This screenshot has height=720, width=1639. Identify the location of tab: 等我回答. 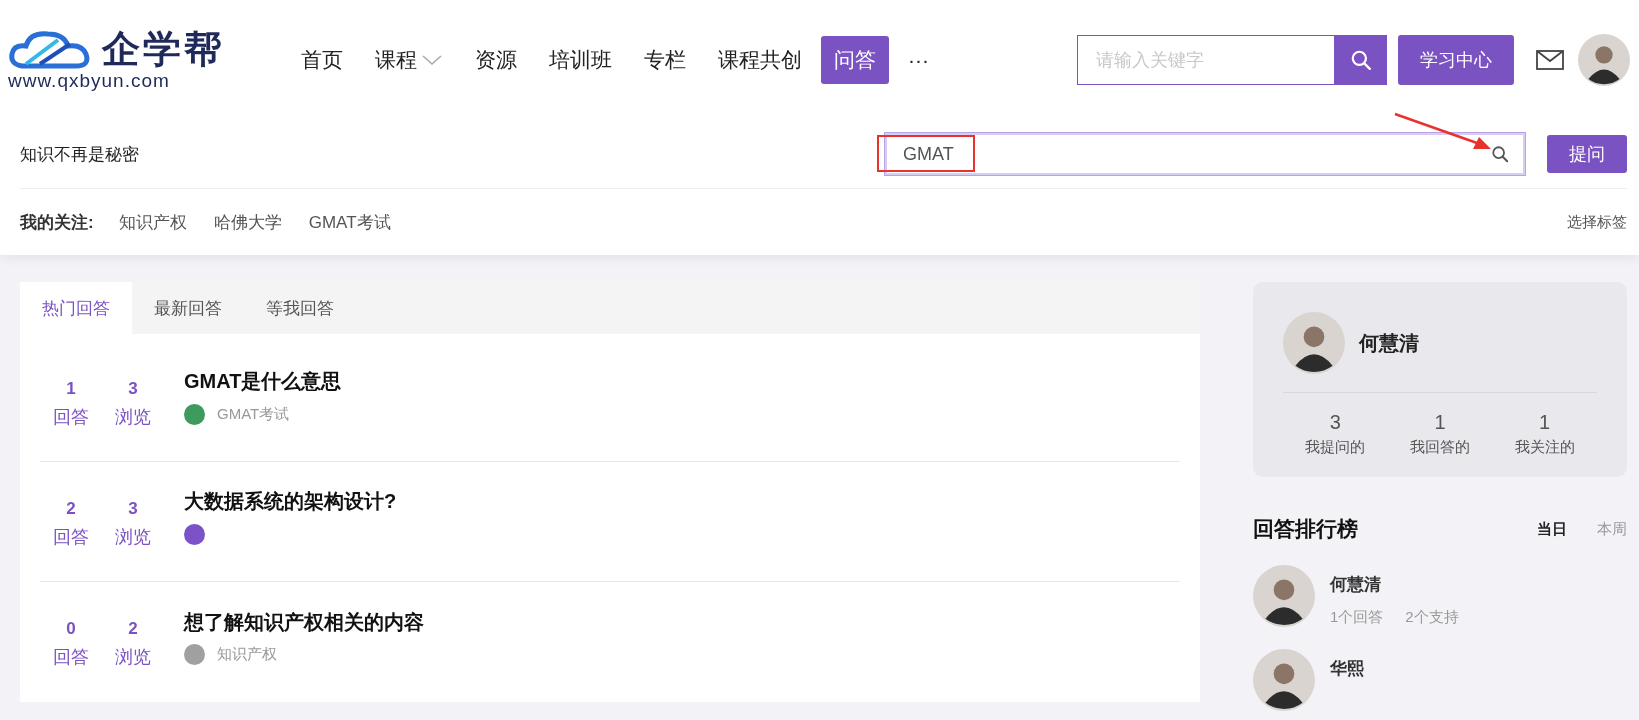
(300, 308).